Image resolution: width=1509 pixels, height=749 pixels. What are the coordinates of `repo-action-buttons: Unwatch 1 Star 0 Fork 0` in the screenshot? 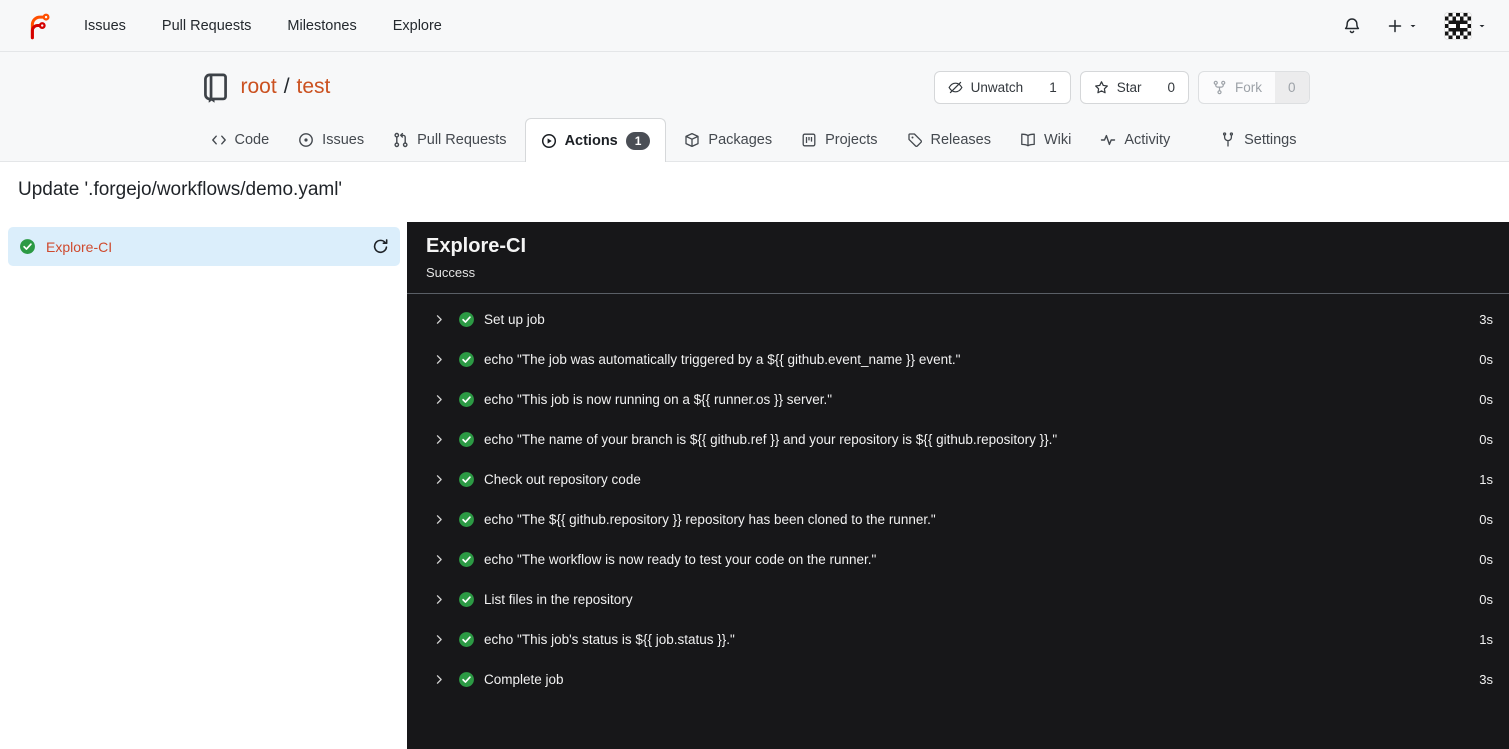 It's located at (1121, 87).